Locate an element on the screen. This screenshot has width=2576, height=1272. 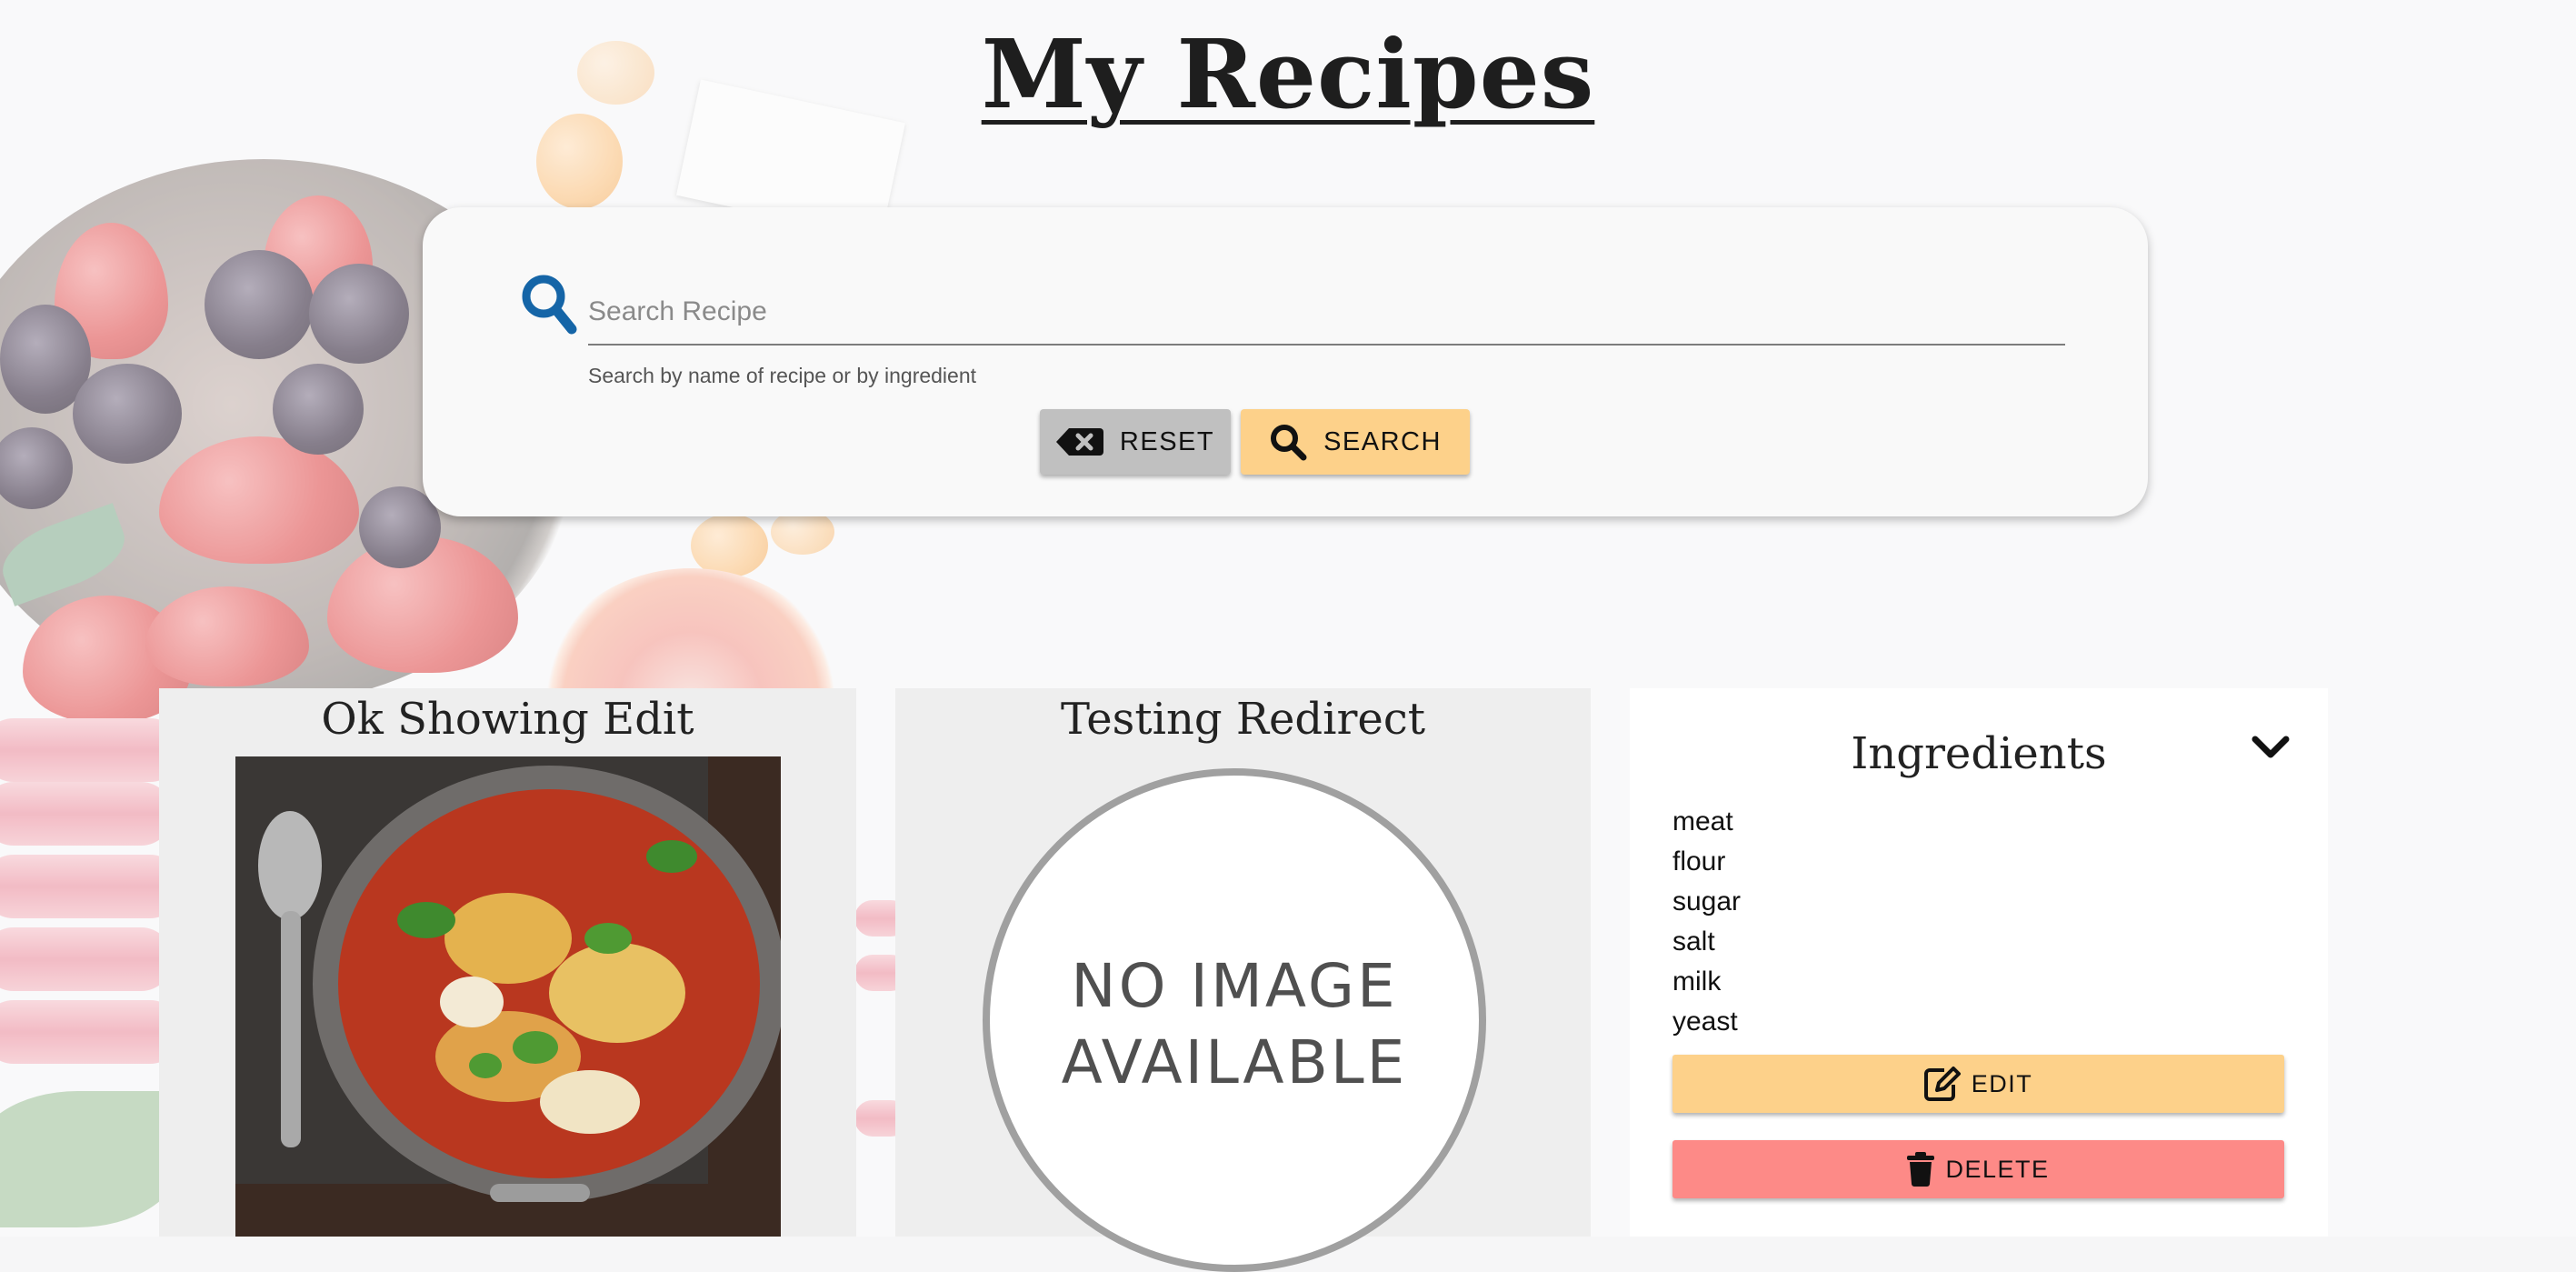
edit-pencil-icon is located at coordinates (1942, 1084).